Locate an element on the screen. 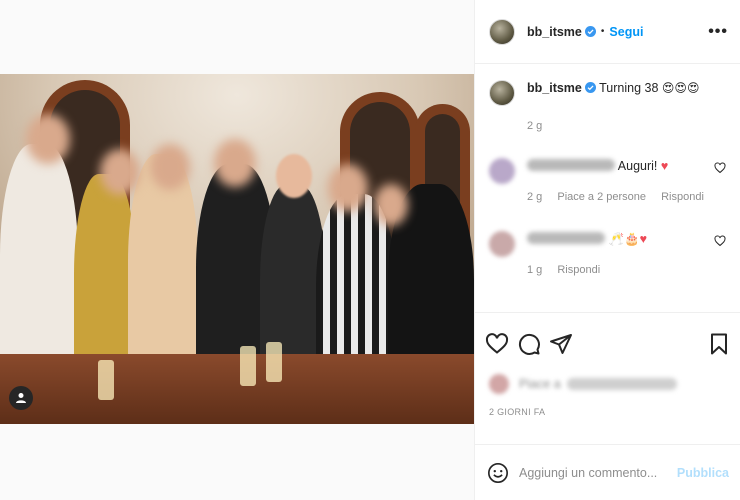  caption-author-avatar is located at coordinates (502, 93).